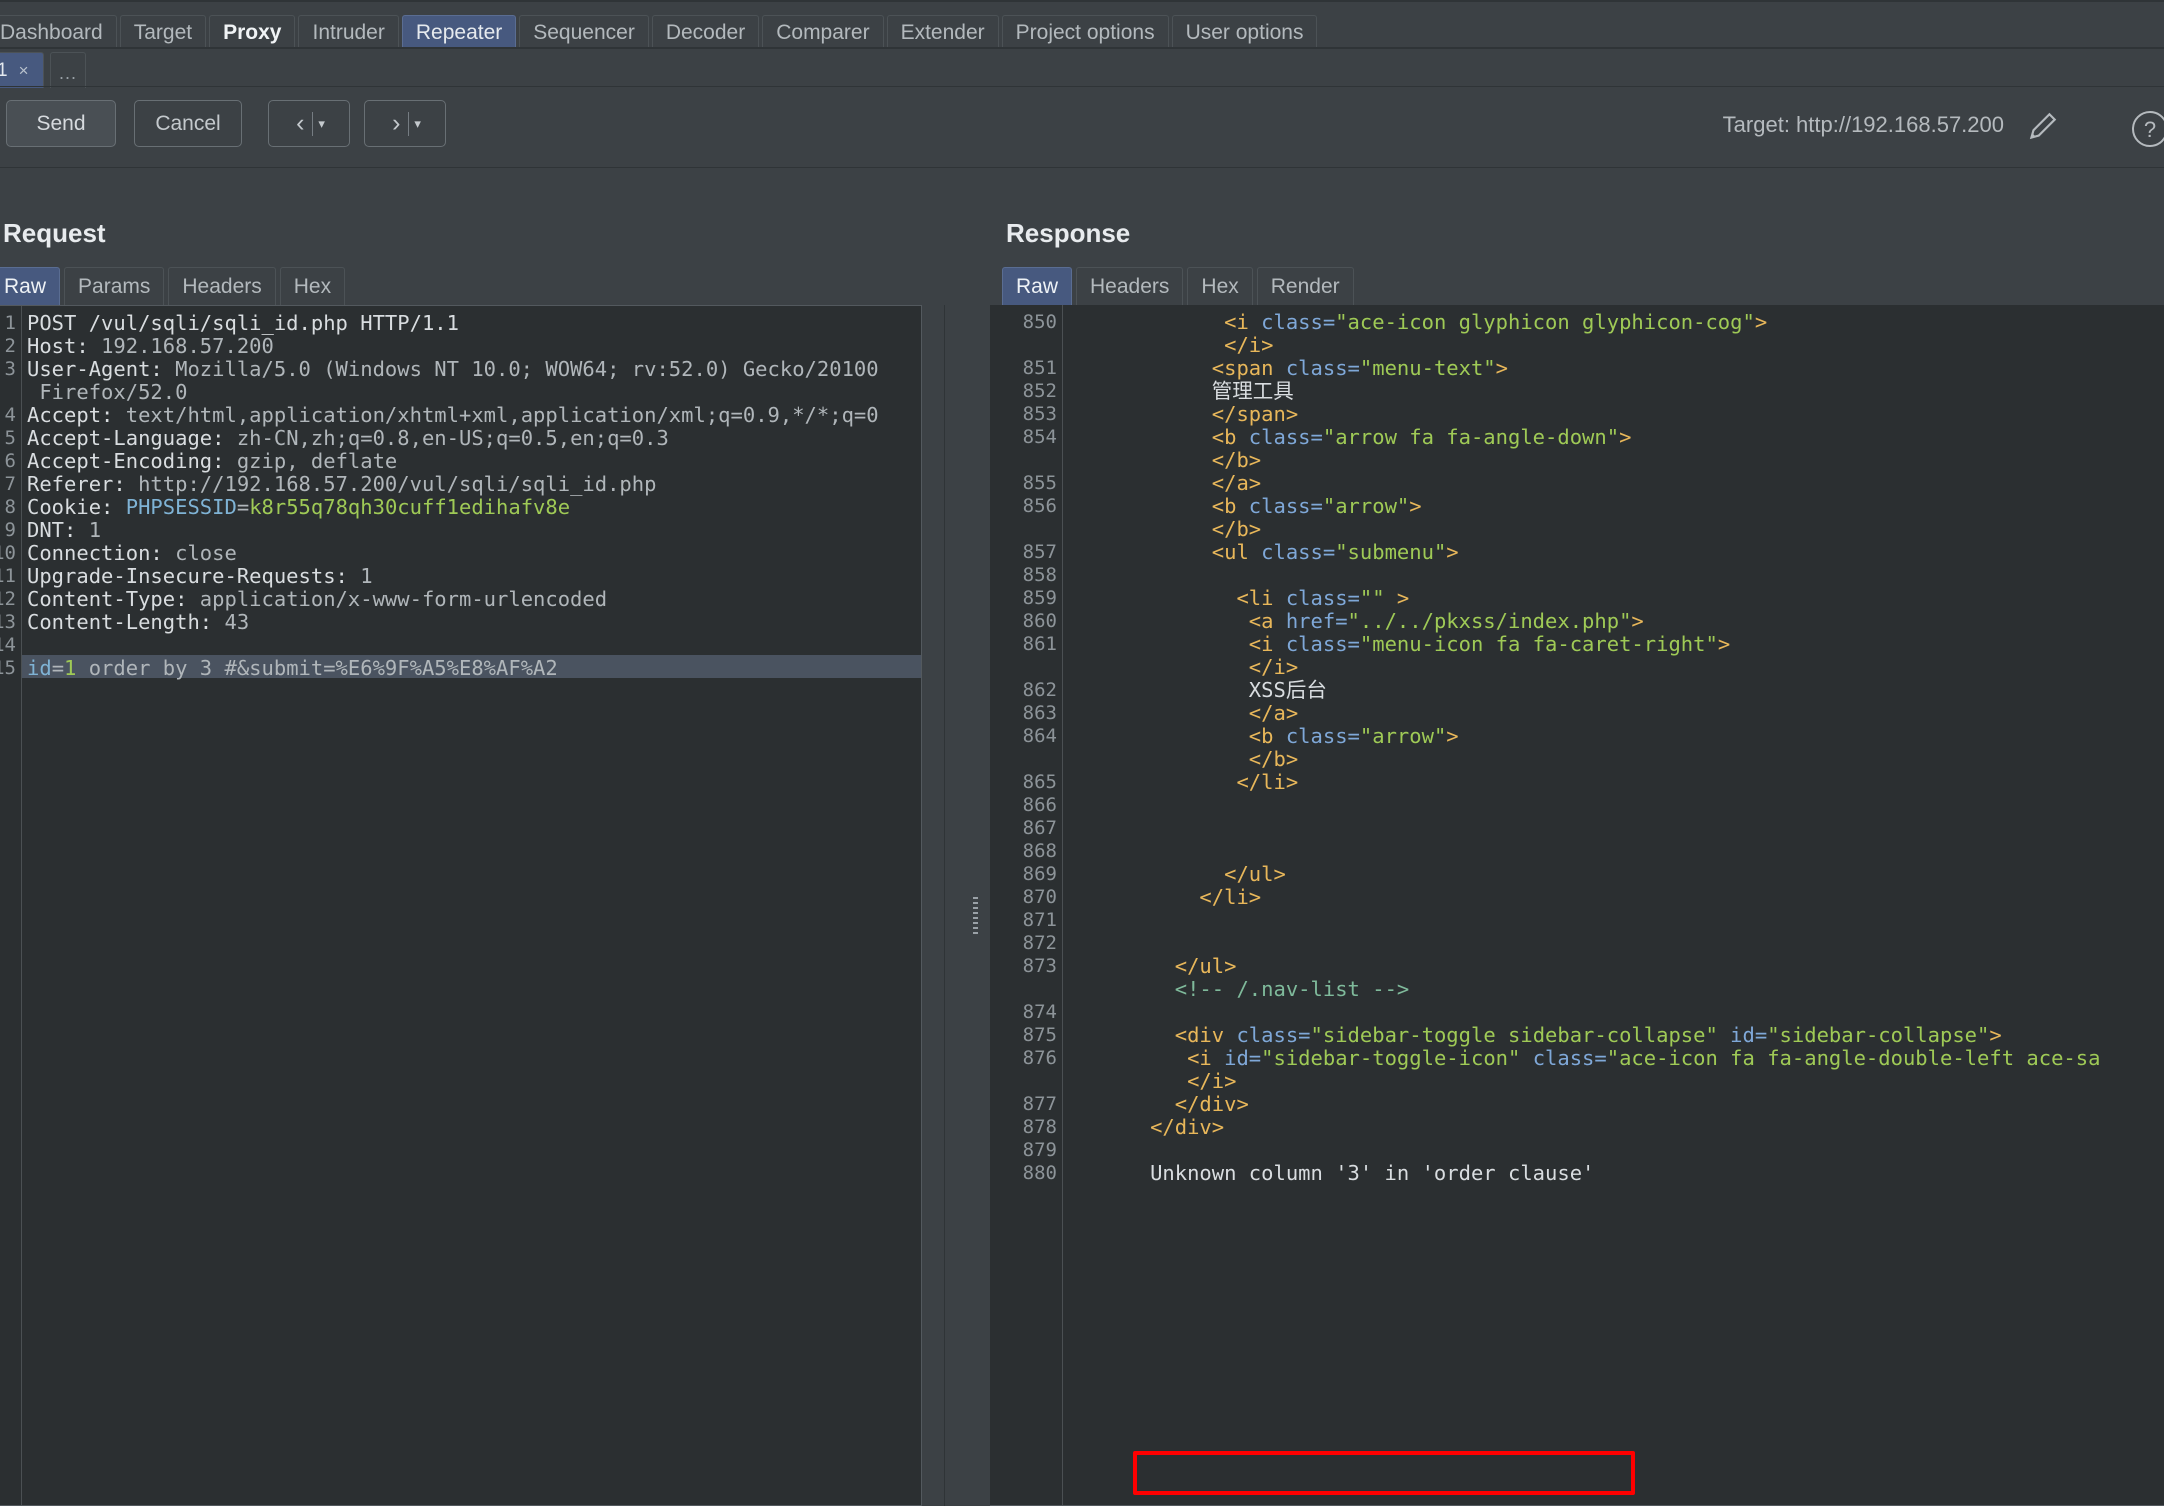 The image size is (2164, 1506). I want to click on code-line: </a>, so click(1168, 483).